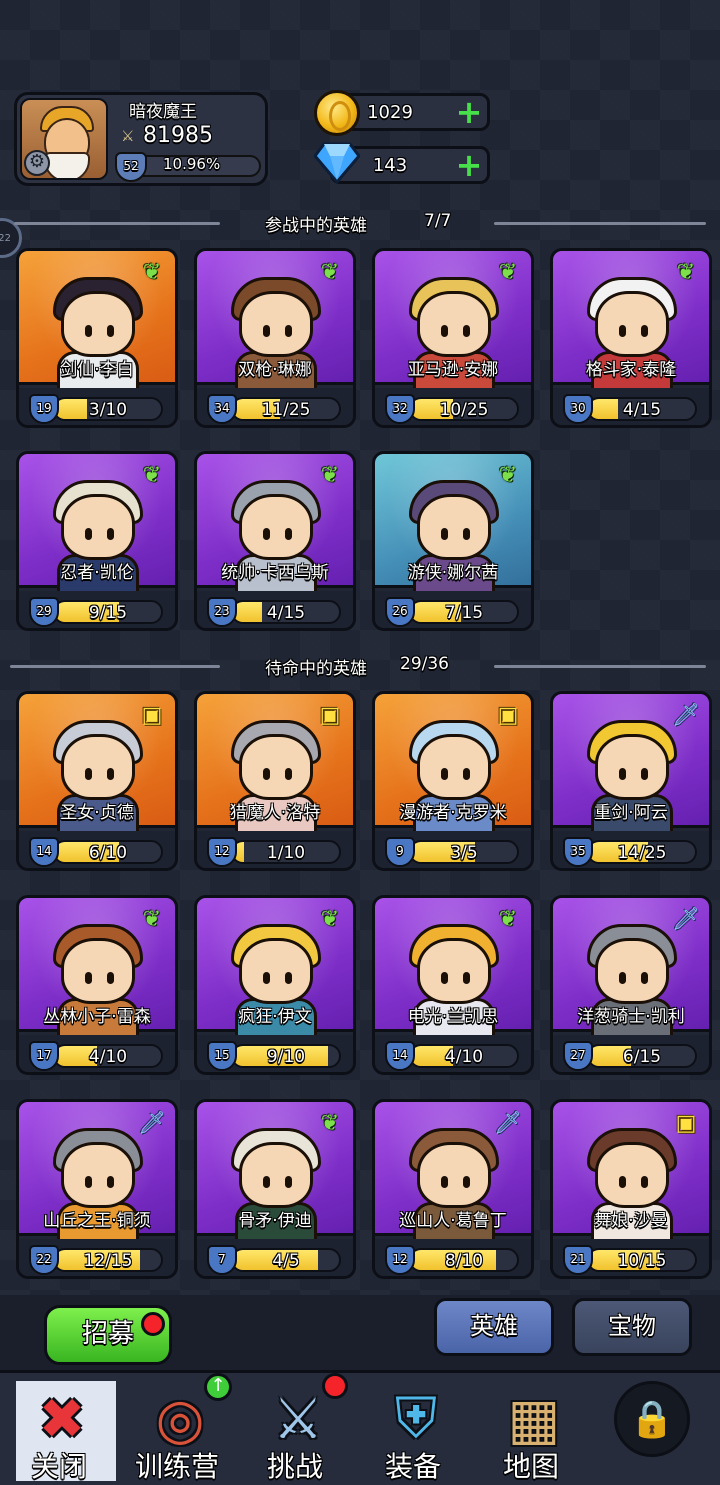 The image size is (720, 1485). What do you see at coordinates (469, 165) in the screenshot?
I see `add-gem-plus-icon: +` at bounding box center [469, 165].